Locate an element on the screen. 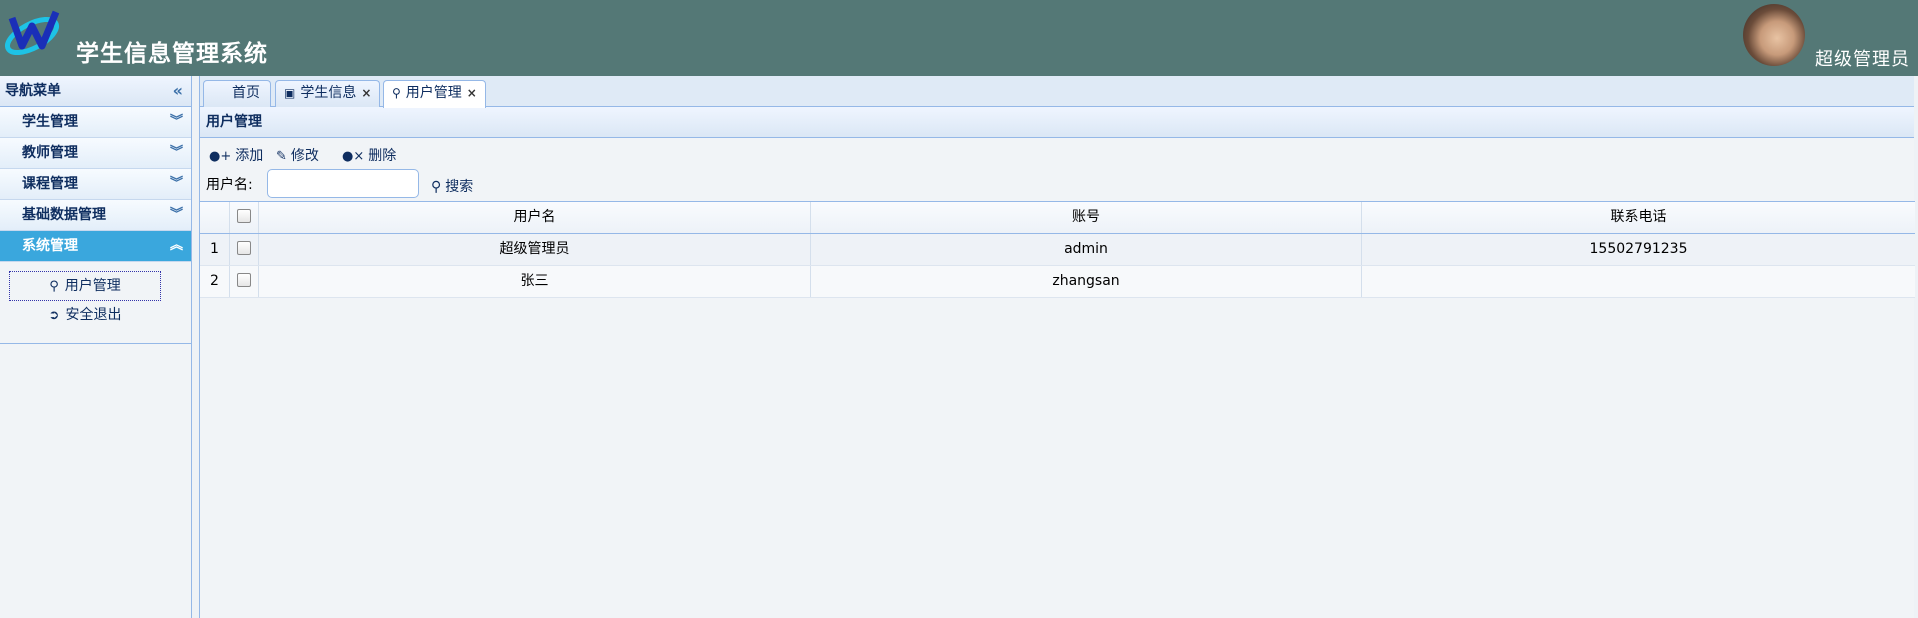 This screenshot has height=618, width=1918. select-all-checkbox is located at coordinates (244, 215).